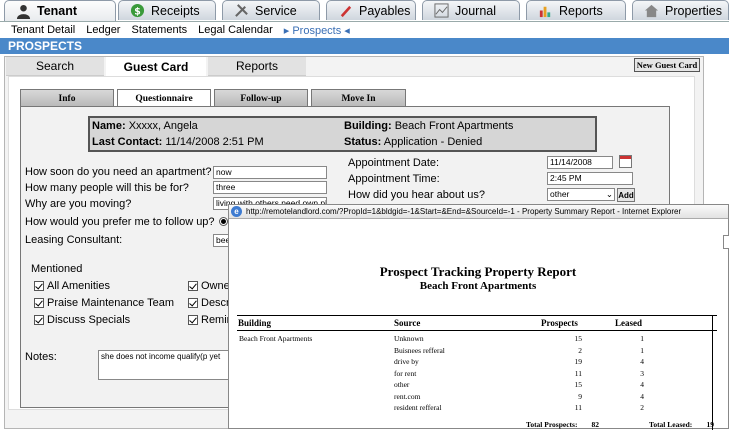 The height and width of the screenshot is (430, 729). What do you see at coordinates (394, 163) in the screenshot?
I see `appointment-date-label: Appointment Date:` at bounding box center [394, 163].